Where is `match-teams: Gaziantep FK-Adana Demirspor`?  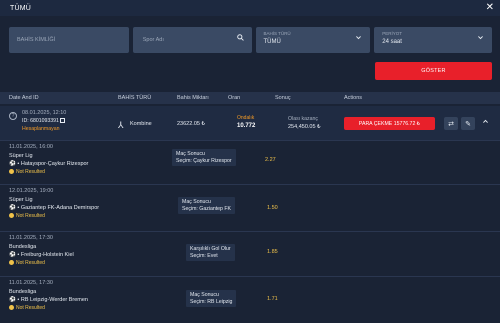
match-teams: Gaziantep FK-Adana Demirspor is located at coordinates (60, 208).